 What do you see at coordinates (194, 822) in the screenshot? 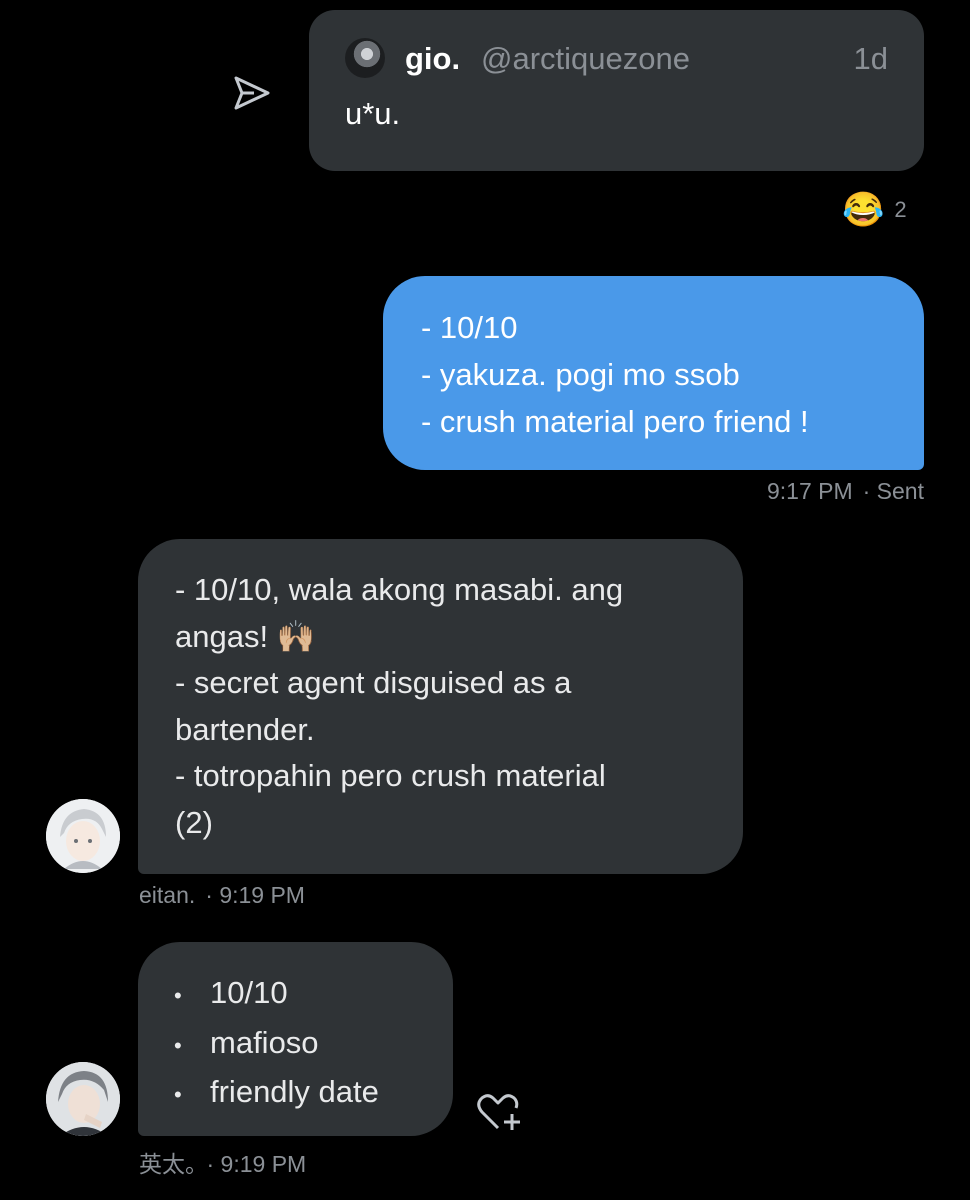
I see `message-line: (2)` at bounding box center [194, 822].